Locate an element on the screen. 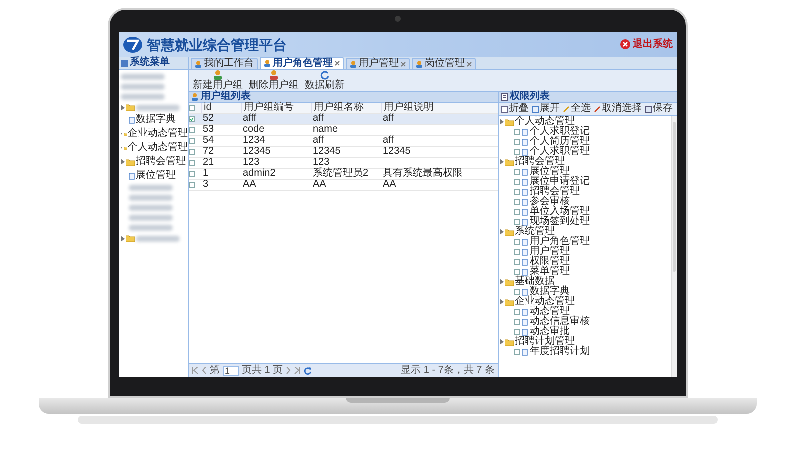  tree-node: 动态信息审核 is located at coordinates (560, 322).